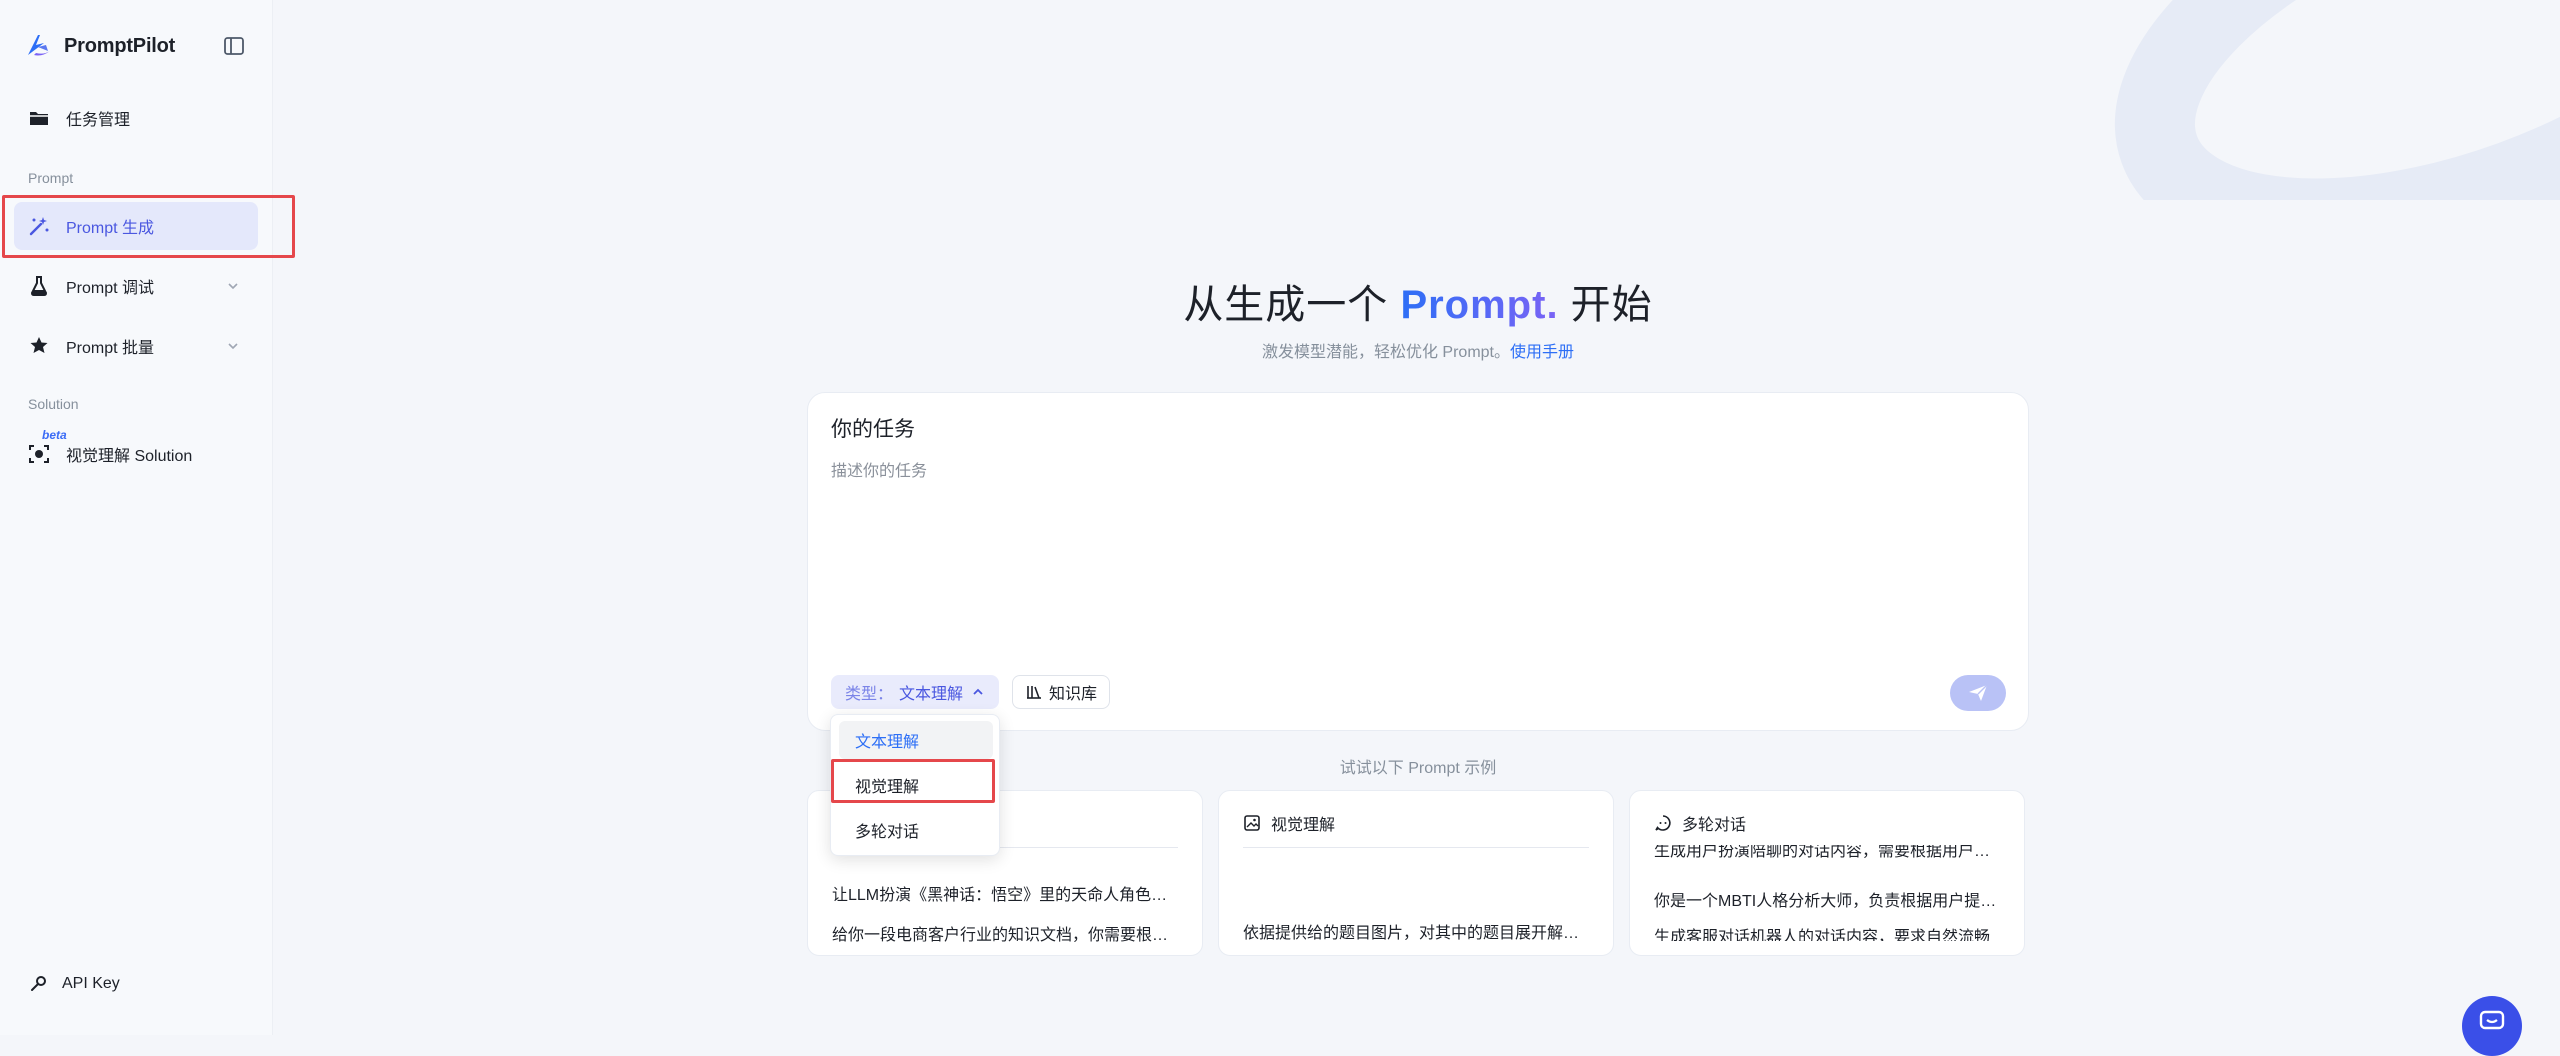 This screenshot has height=1056, width=2560. Describe the element at coordinates (129, 456) in the screenshot. I see `sidebar-item-label: 视觉理解 Solution` at that location.